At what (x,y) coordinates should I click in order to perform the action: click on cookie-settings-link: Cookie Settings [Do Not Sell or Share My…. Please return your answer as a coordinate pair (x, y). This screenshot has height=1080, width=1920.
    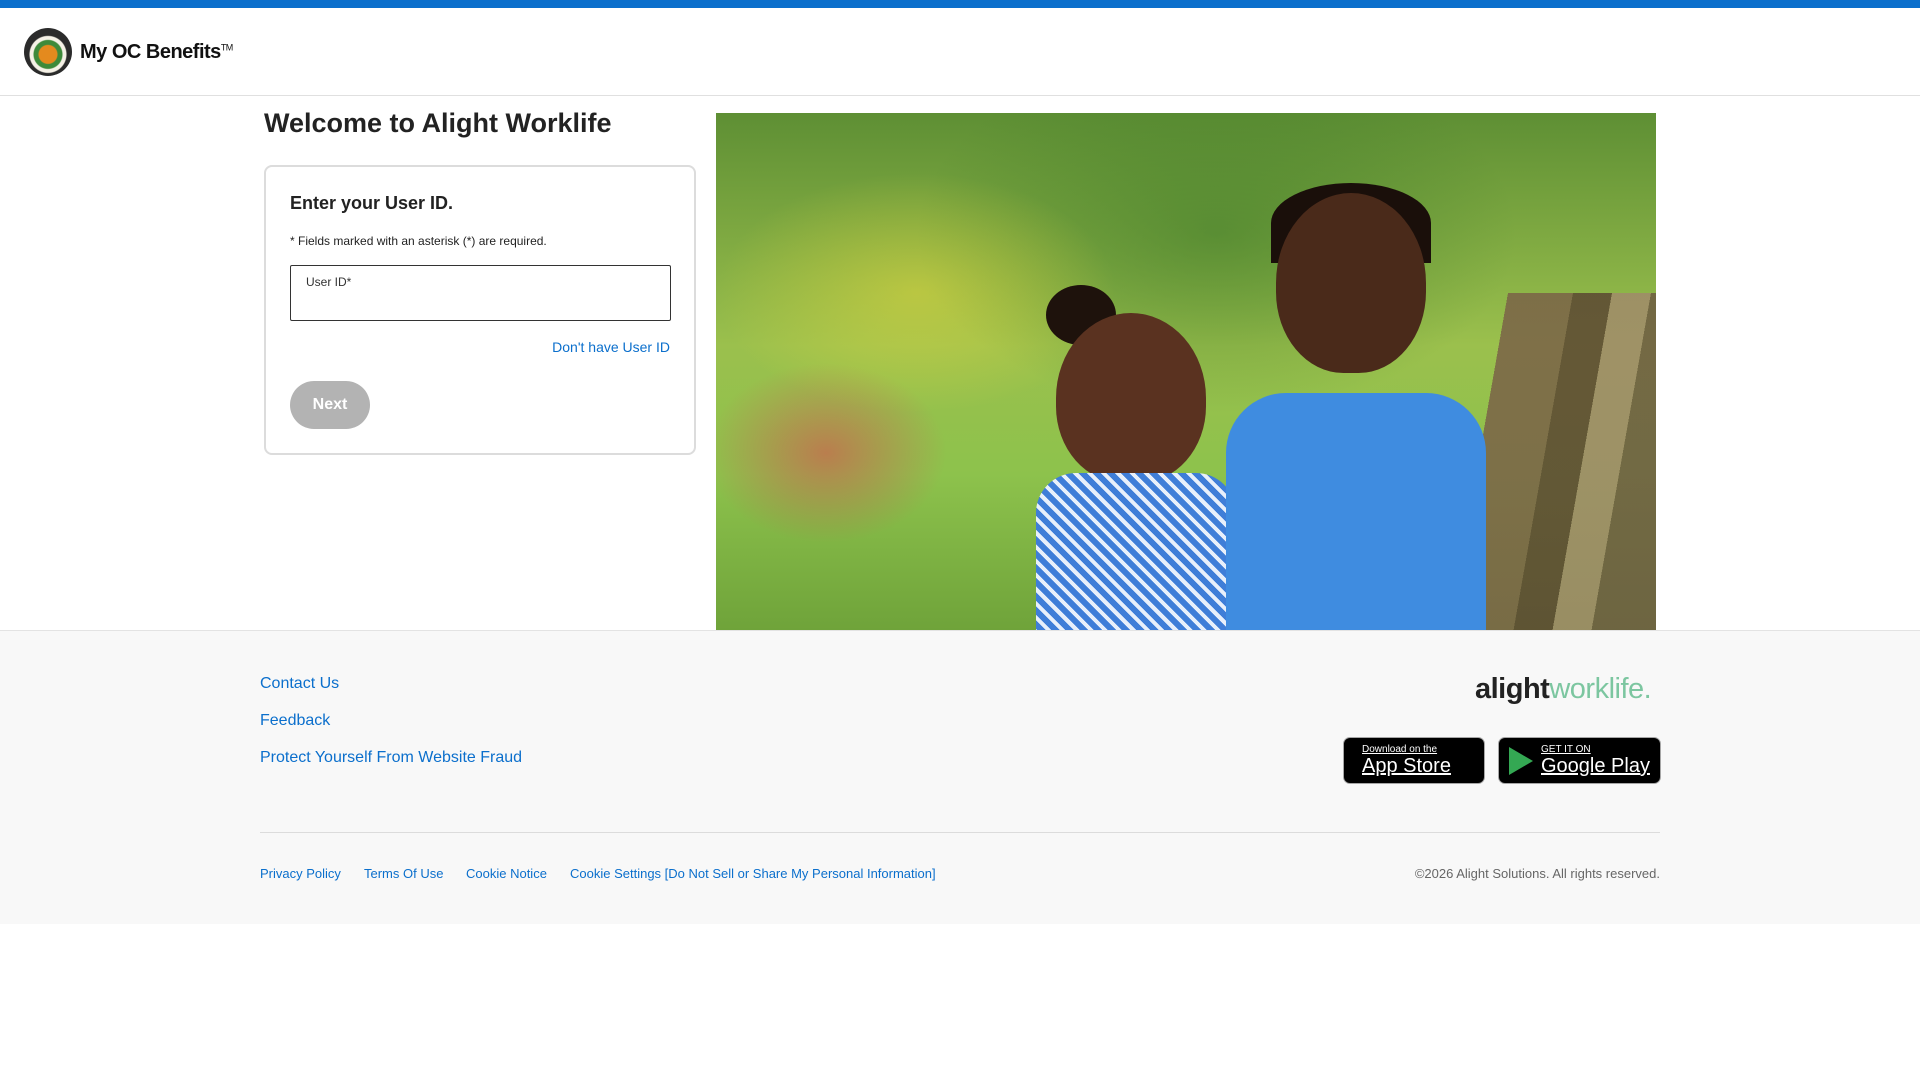
    Looking at the image, I should click on (753, 873).